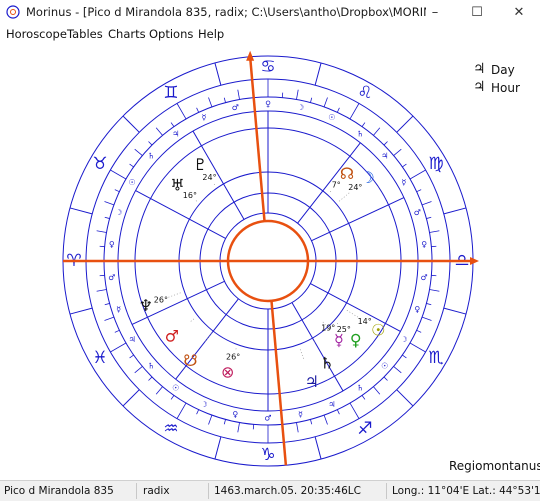  Describe the element at coordinates (365, 321) in the screenshot. I see `planet-degree-label: 14°` at that location.